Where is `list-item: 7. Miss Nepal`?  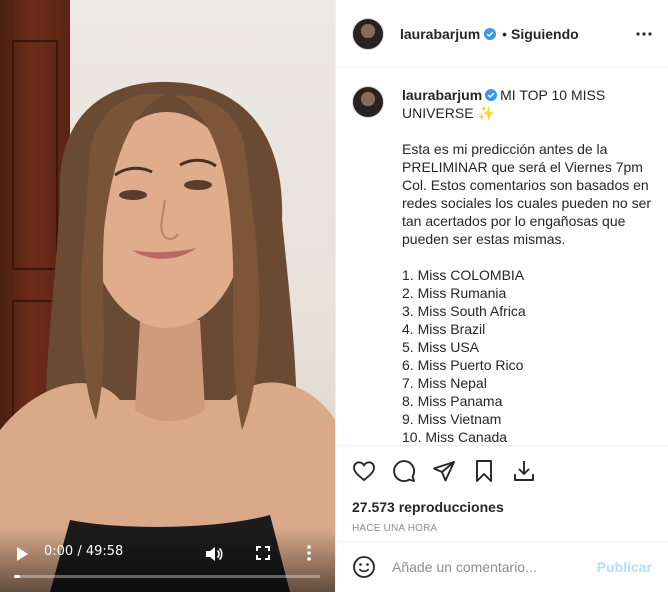
list-item: 7. Miss Nepal is located at coordinates (444, 383).